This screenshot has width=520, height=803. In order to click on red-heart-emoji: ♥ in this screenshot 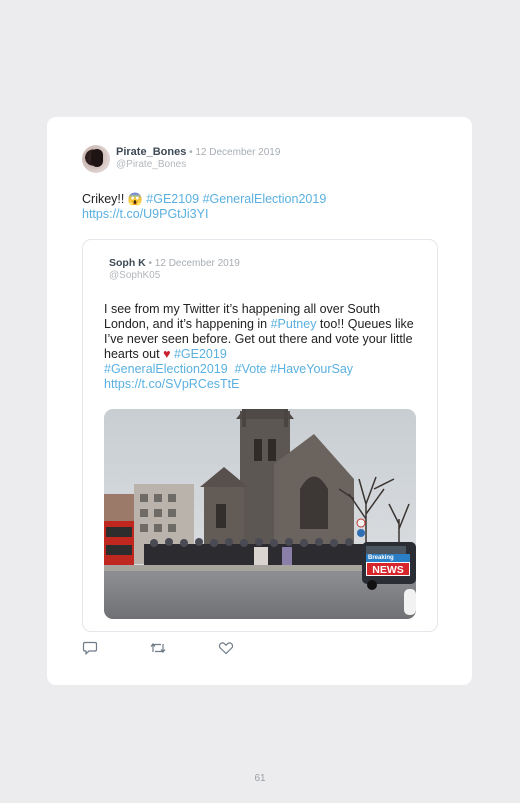, I will do `click(167, 354)`.